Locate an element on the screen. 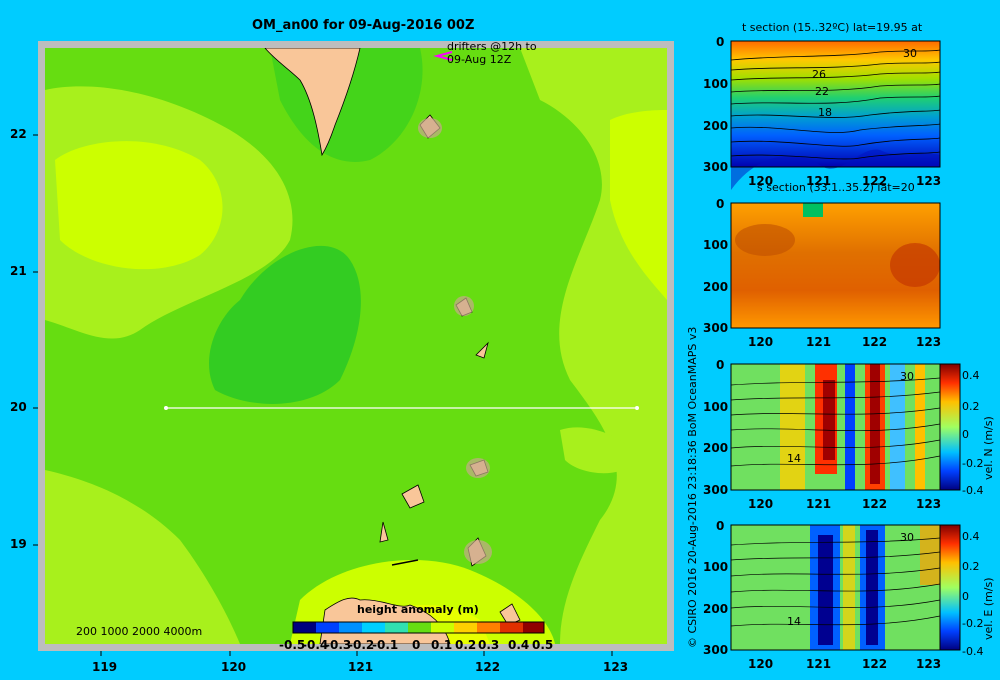  vn-contour-label: 14 is located at coordinates (794, 458).